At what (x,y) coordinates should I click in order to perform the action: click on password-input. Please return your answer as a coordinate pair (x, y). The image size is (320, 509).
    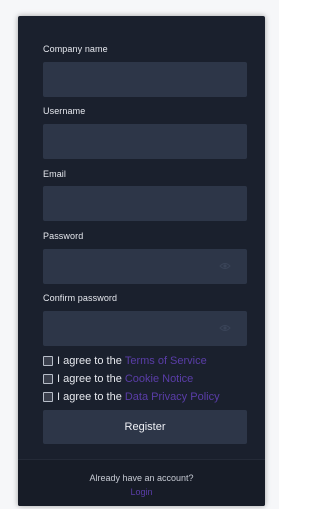
    Looking at the image, I should click on (145, 266).